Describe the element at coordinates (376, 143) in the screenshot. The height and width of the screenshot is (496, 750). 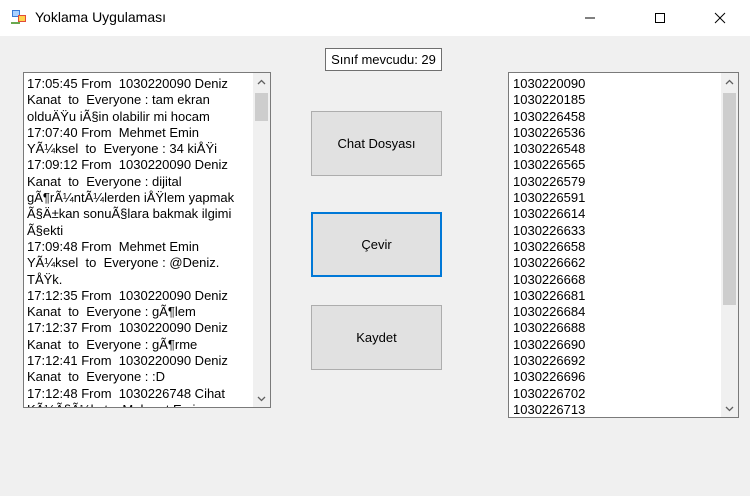
I see `chat-file-button: Chat Dosyası` at that location.